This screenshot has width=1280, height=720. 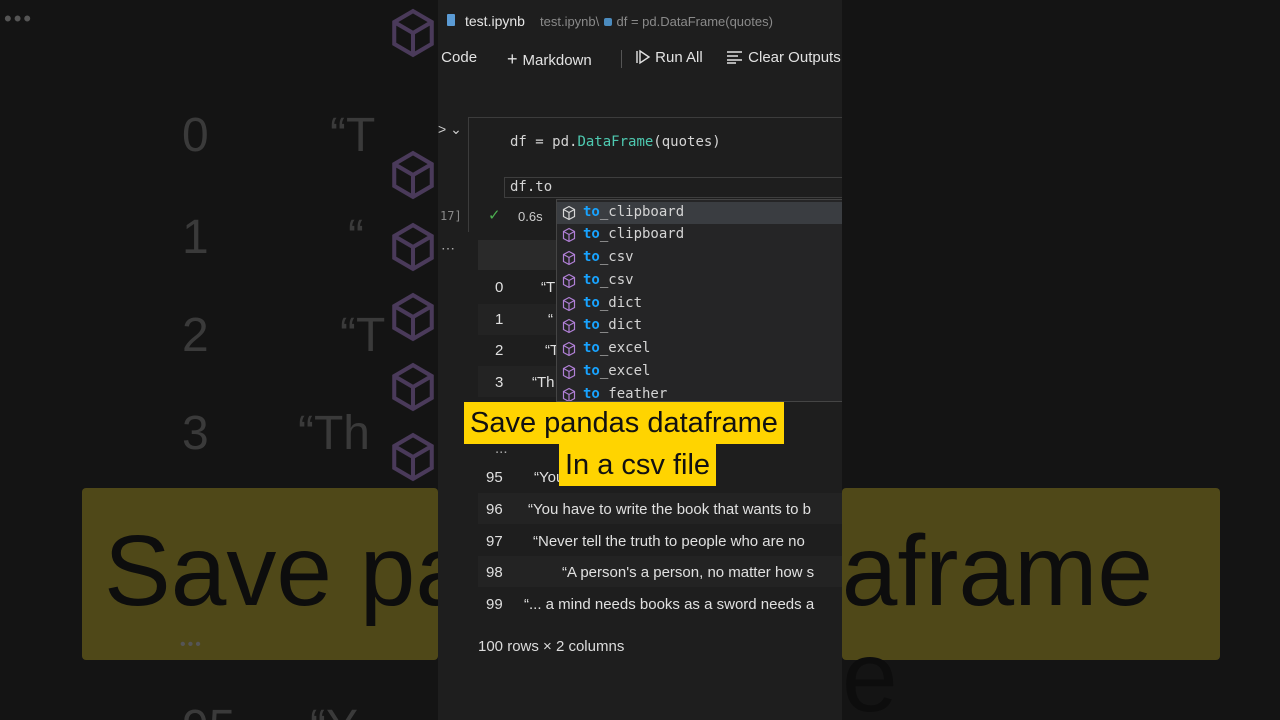 What do you see at coordinates (621, 59) in the screenshot?
I see `toolbar-divider` at bounding box center [621, 59].